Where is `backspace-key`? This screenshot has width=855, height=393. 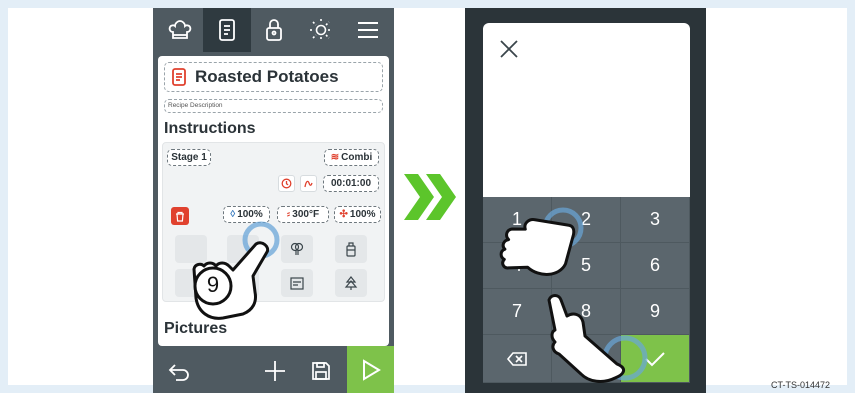
backspace-key is located at coordinates (517, 359).